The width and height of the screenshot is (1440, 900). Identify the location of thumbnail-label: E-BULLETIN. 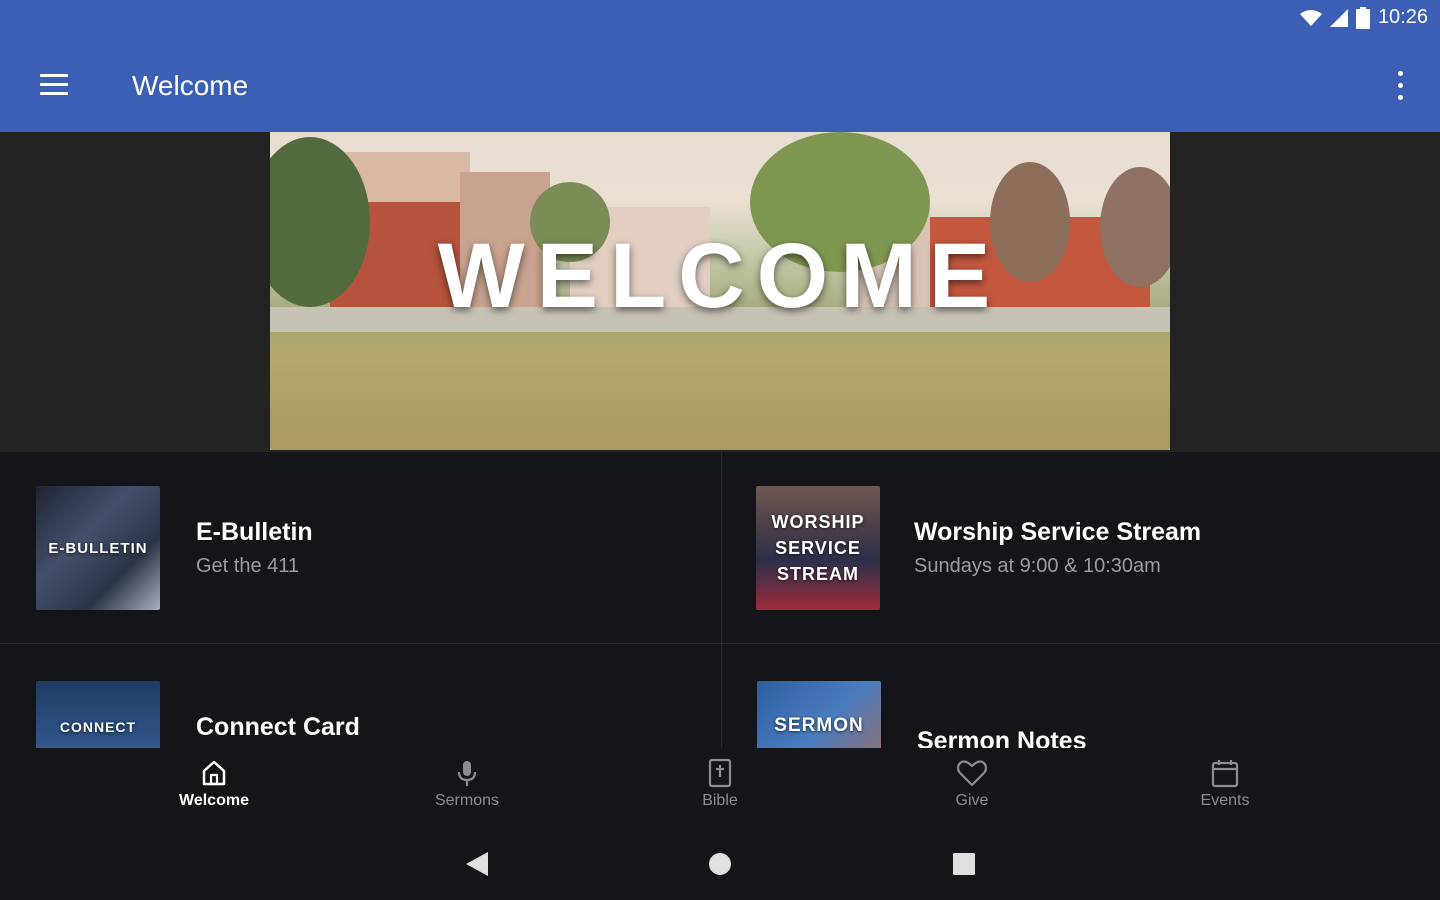
(98, 548).